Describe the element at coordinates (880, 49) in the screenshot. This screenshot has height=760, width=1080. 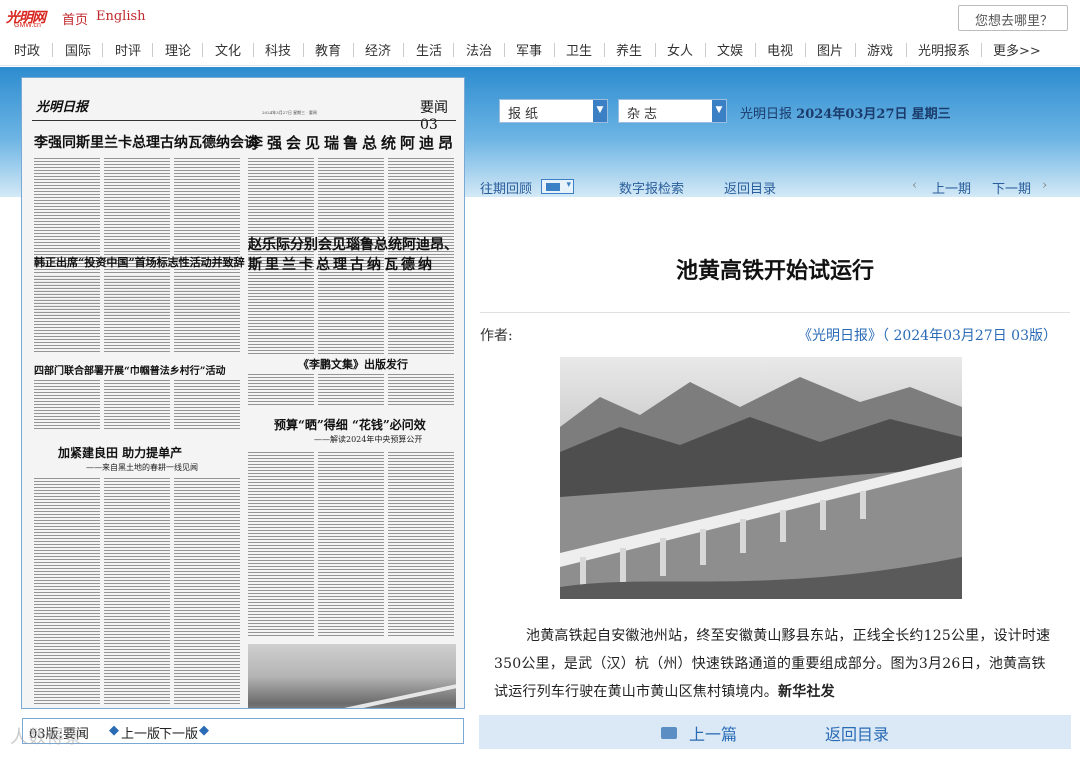
I see `nav-item: 游戏` at that location.